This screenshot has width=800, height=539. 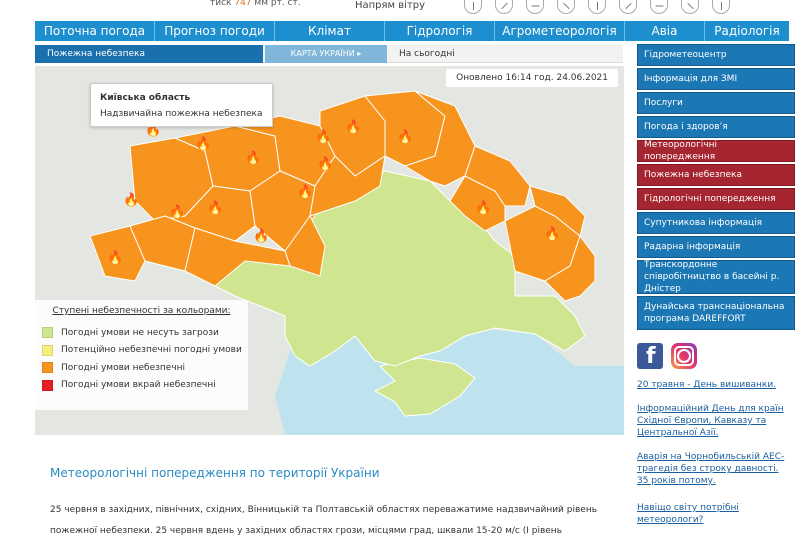 I want to click on legend-label: Потенційно небезпечні погодні умови, so click(x=151, y=350).